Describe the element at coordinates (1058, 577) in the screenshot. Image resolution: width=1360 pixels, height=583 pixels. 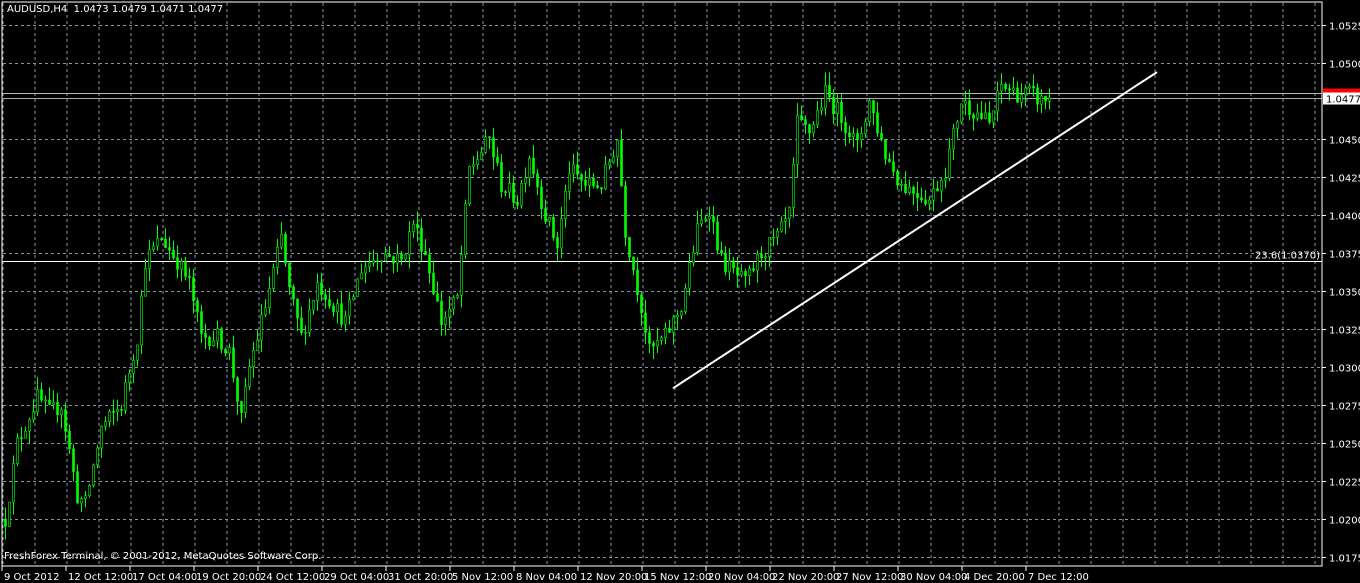
I see `time-tick-label: 7 Dec 12:00` at that location.